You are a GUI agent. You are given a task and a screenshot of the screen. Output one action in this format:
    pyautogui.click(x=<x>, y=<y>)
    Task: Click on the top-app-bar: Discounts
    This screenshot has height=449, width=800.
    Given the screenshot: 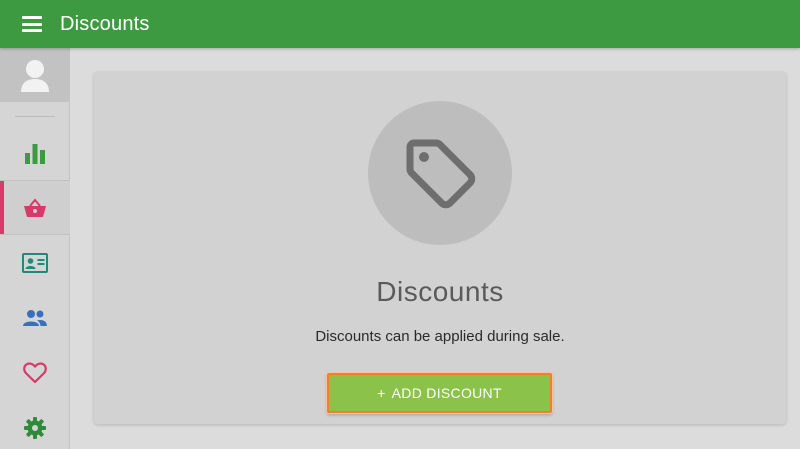 What is the action you would take?
    pyautogui.click(x=400, y=24)
    